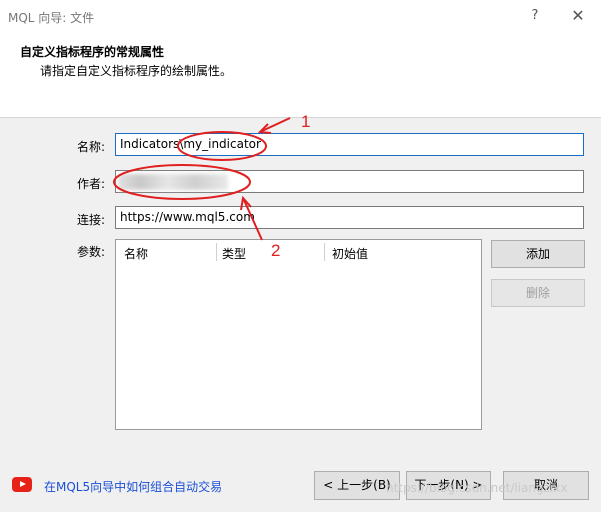 This screenshot has height=512, width=601. I want to click on redacted-author, so click(173, 182).